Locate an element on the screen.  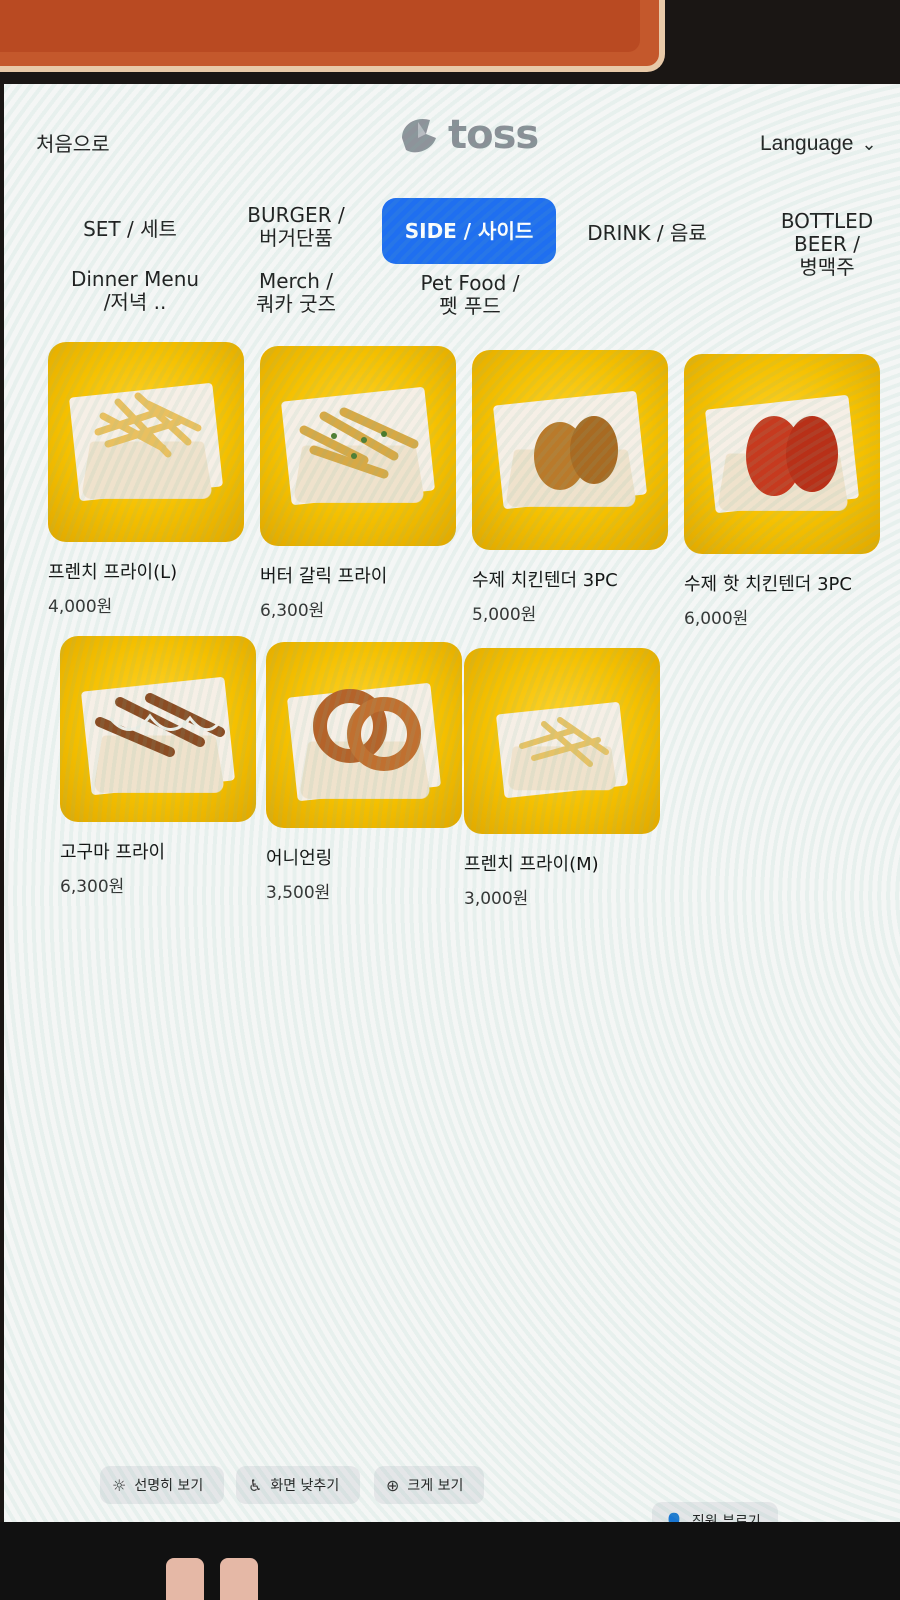
product-price: 3,000원 is located at coordinates (496, 899).